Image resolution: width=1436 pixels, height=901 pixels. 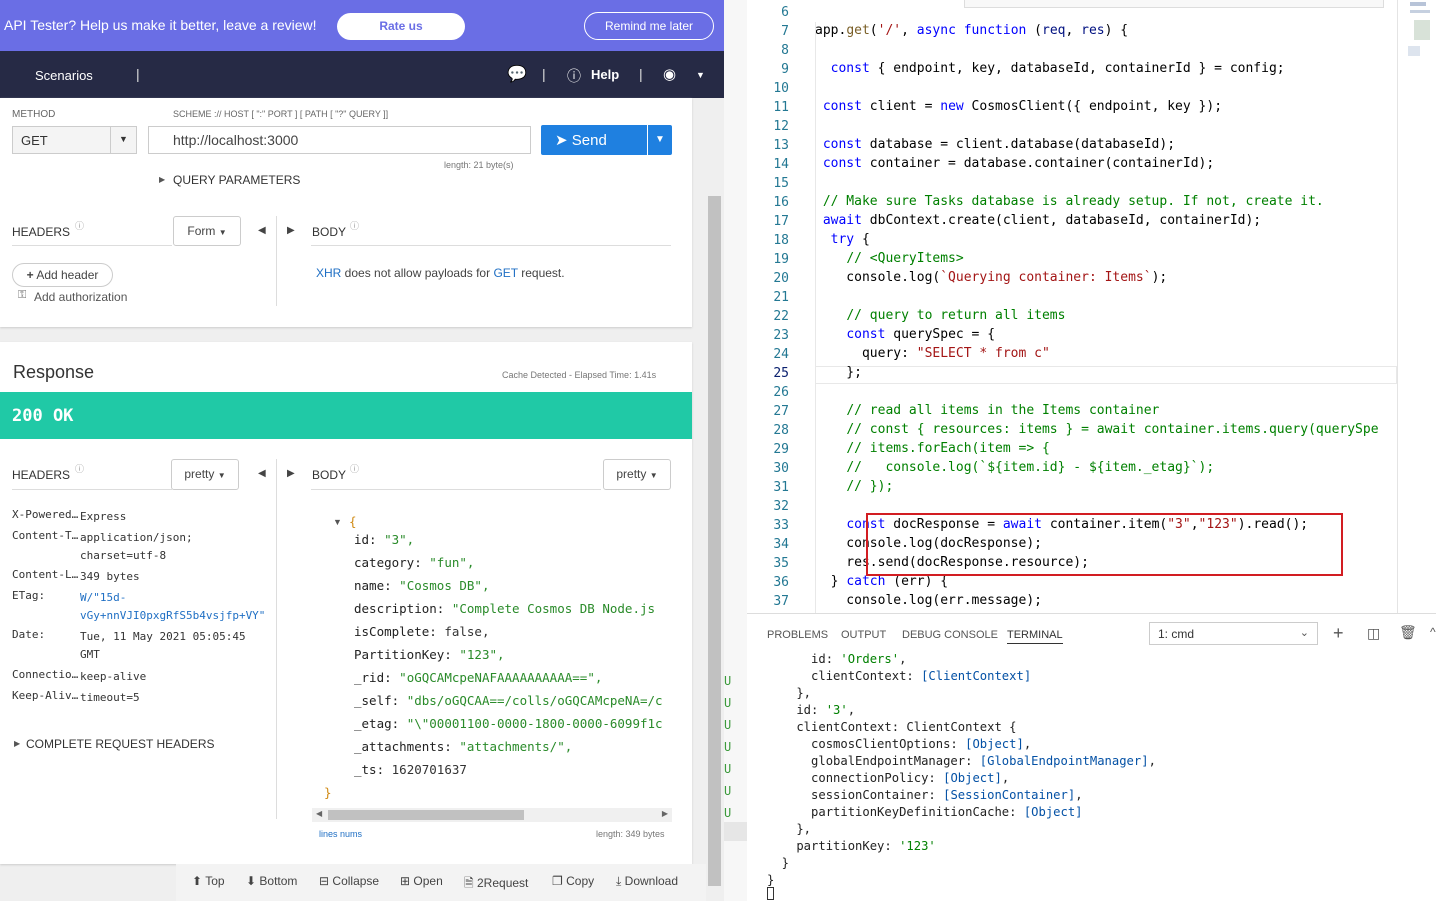 I want to click on collapse-json-icon: ▼, so click(x=337, y=522).